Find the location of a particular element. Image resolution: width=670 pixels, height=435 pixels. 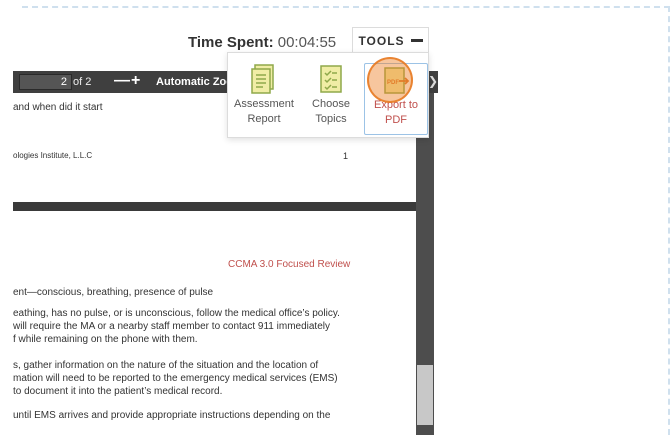

page-footer-number: 1 is located at coordinates (346, 156).